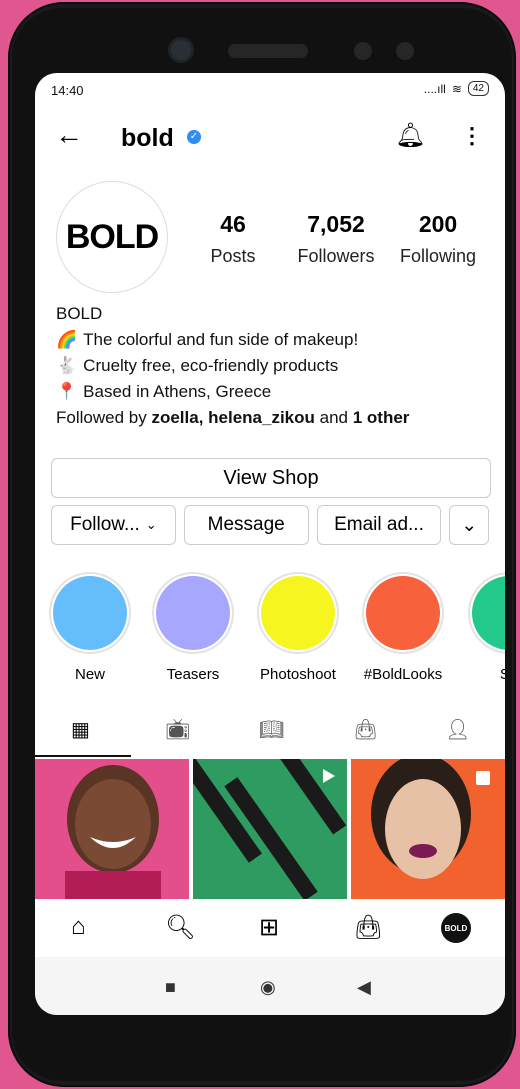 The width and height of the screenshot is (520, 1089). I want to click on shop-bag-icon: 👜︎, so click(365, 729).